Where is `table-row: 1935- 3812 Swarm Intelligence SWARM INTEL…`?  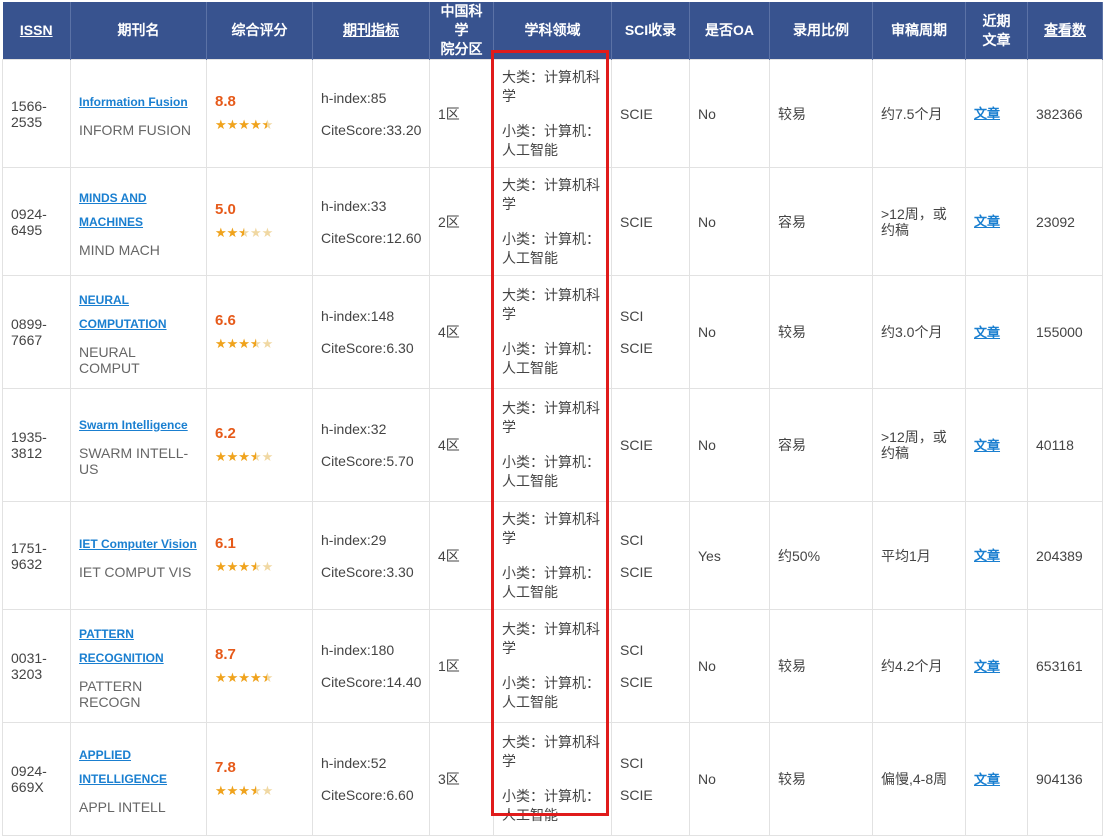 table-row: 1935- 3812 Swarm Intelligence SWARM INTEL… is located at coordinates (552, 445).